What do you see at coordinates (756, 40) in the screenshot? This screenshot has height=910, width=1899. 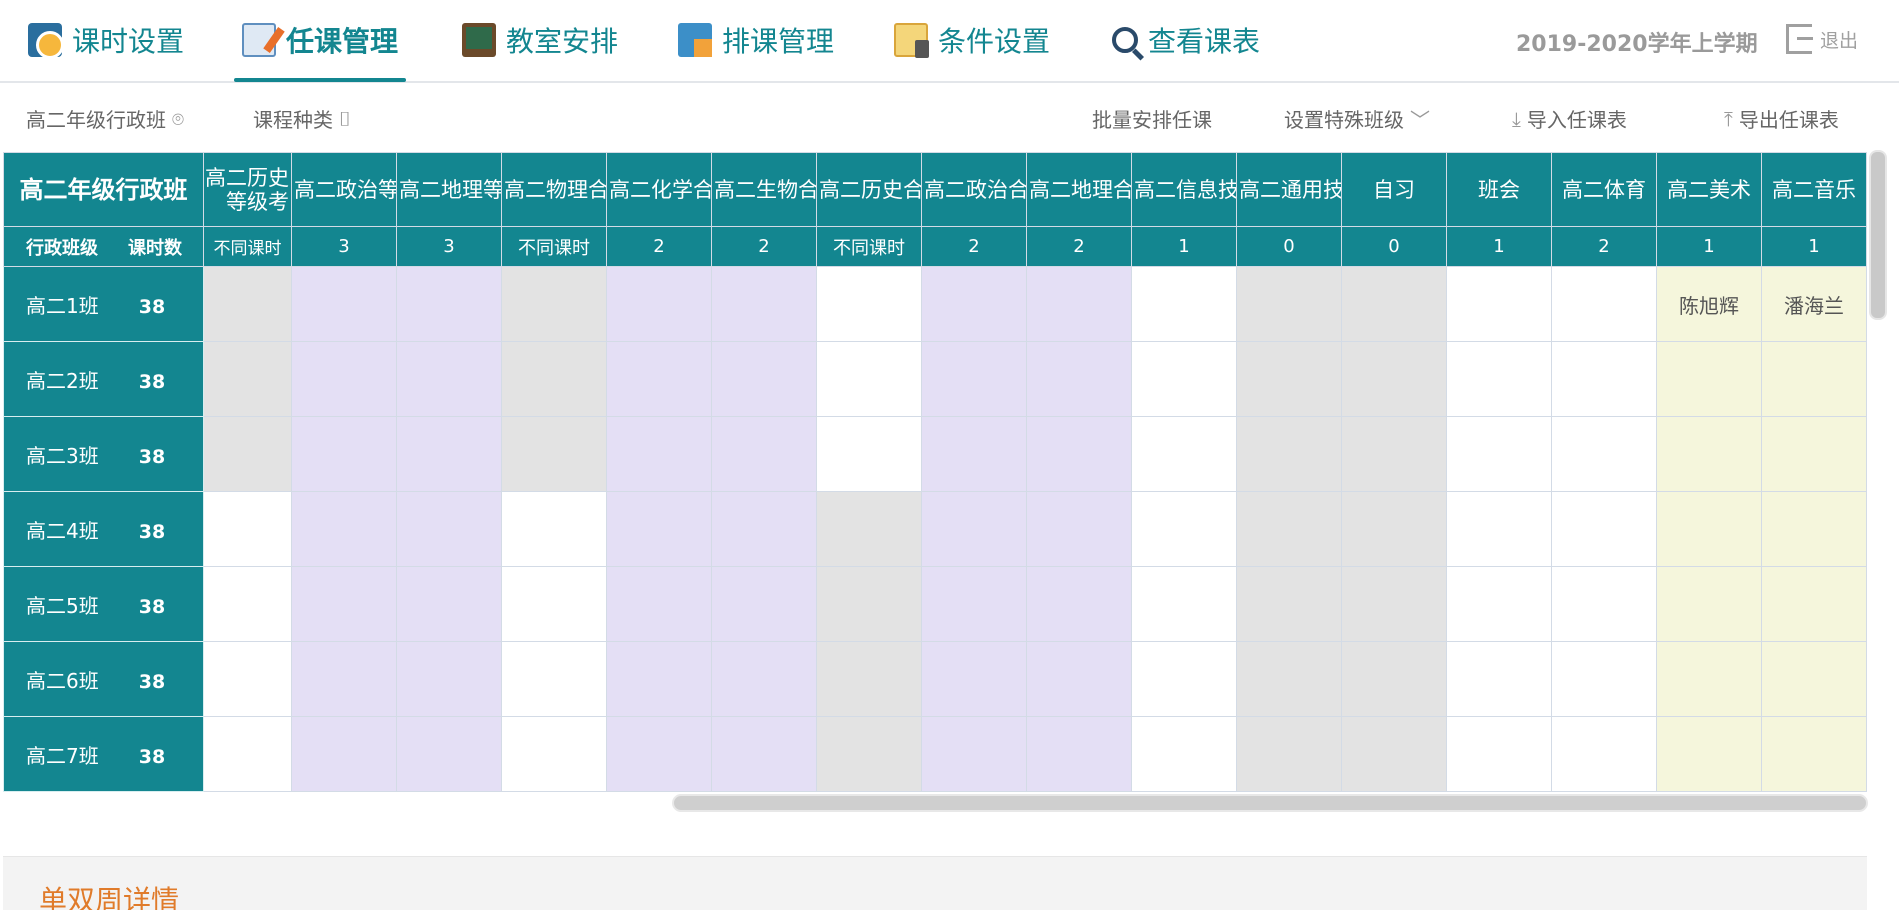 I see `nav-item-scheduling: 排课管理` at bounding box center [756, 40].